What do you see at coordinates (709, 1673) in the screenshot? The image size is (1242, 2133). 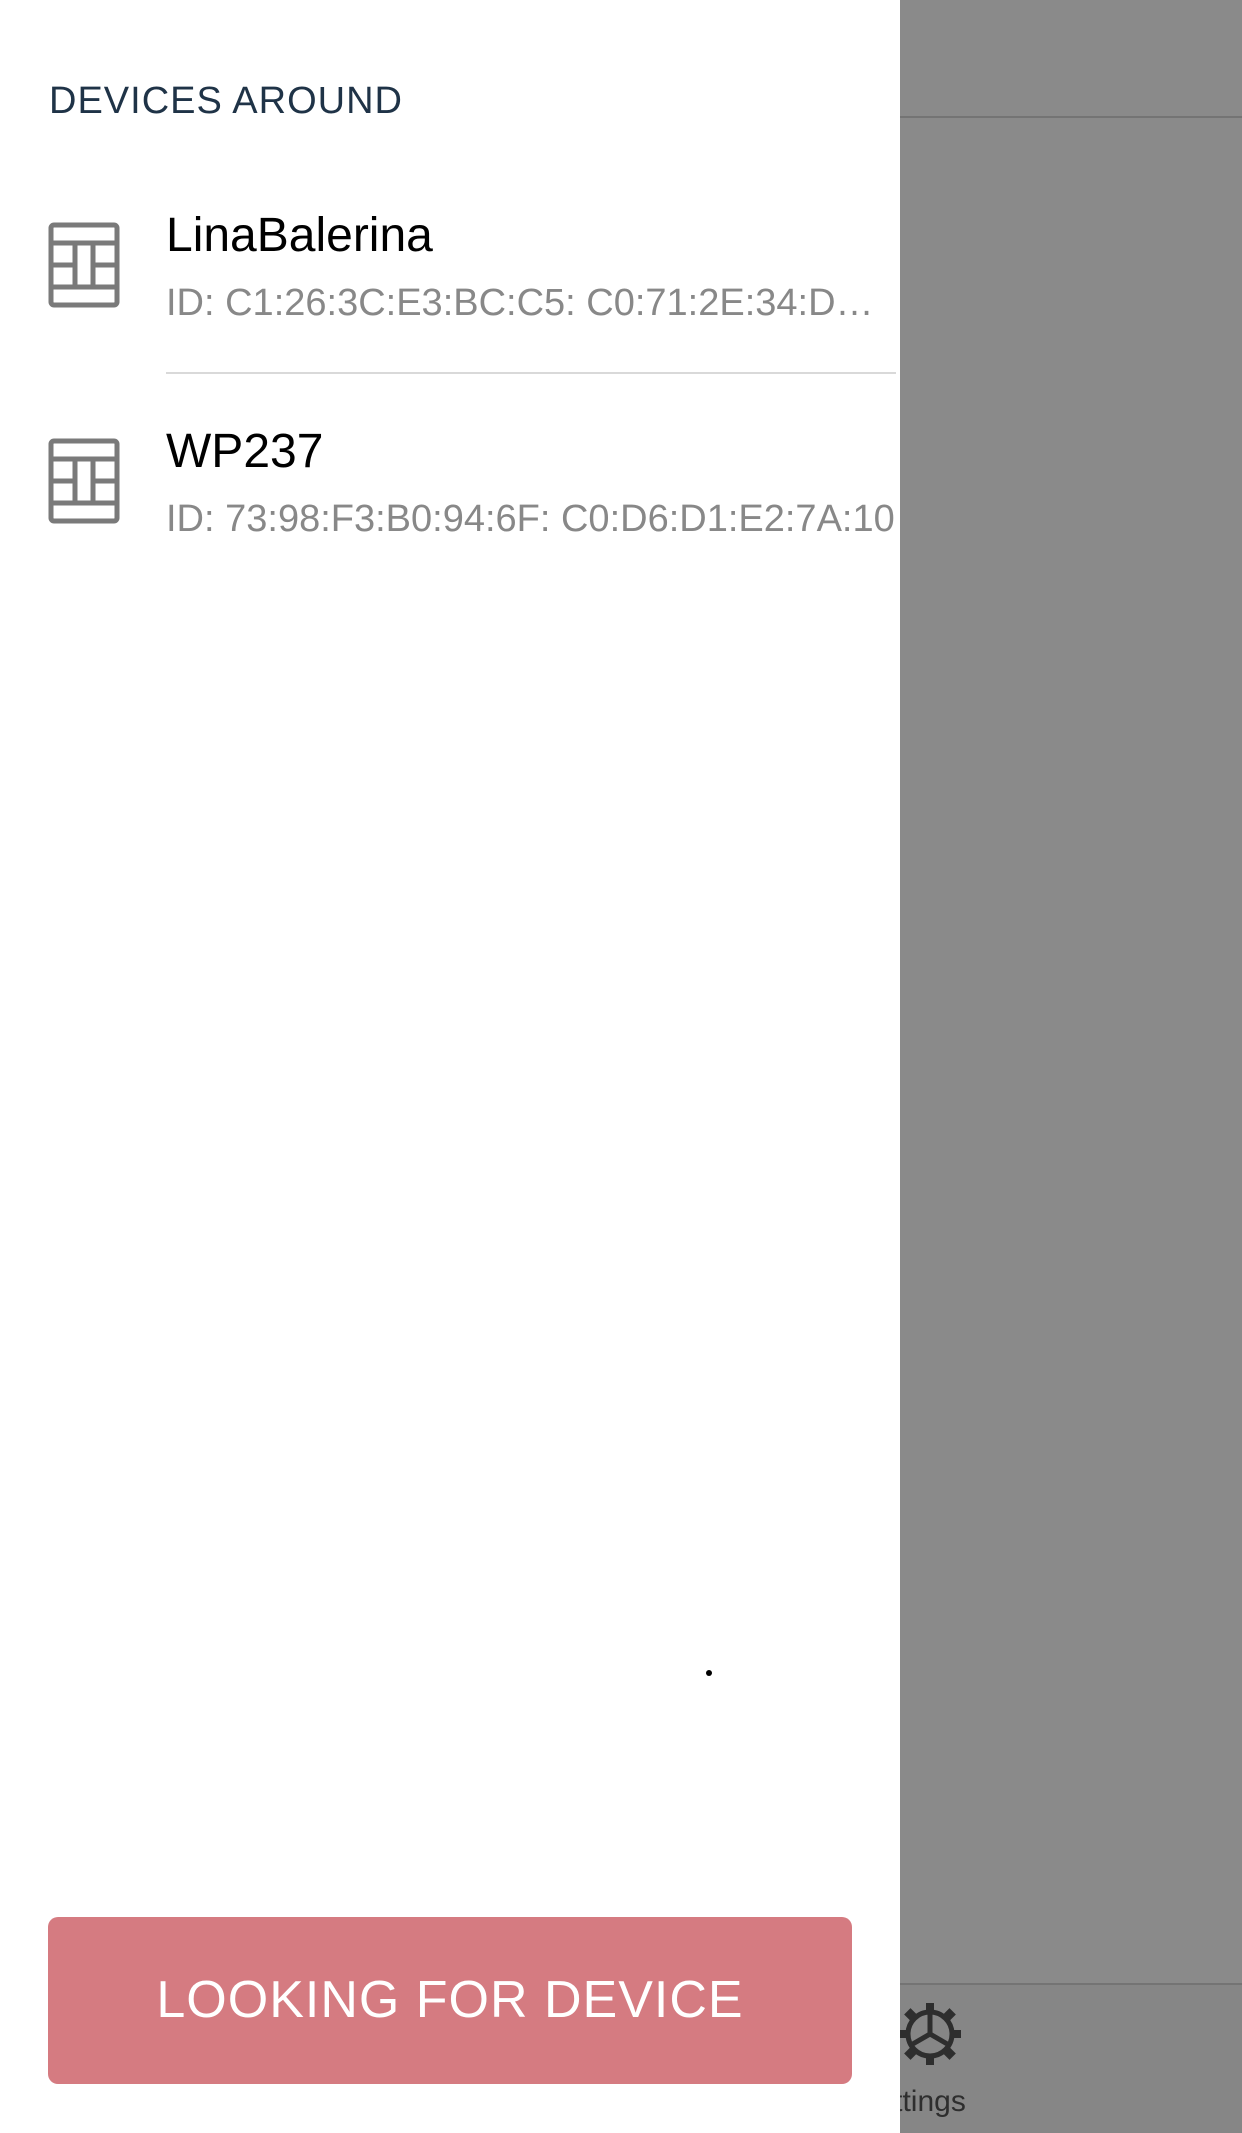 I see `loading-dot` at bounding box center [709, 1673].